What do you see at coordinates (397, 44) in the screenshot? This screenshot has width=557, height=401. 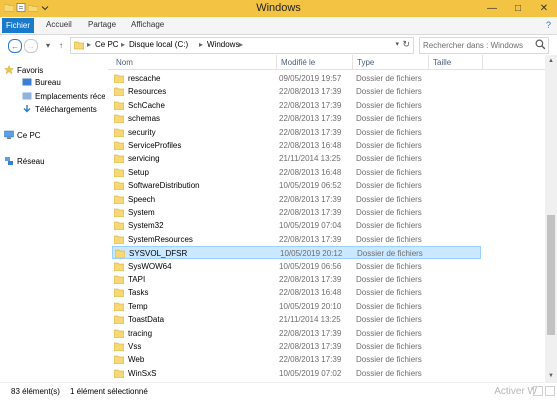 I see `address-dropdown-icon: ▾` at bounding box center [397, 44].